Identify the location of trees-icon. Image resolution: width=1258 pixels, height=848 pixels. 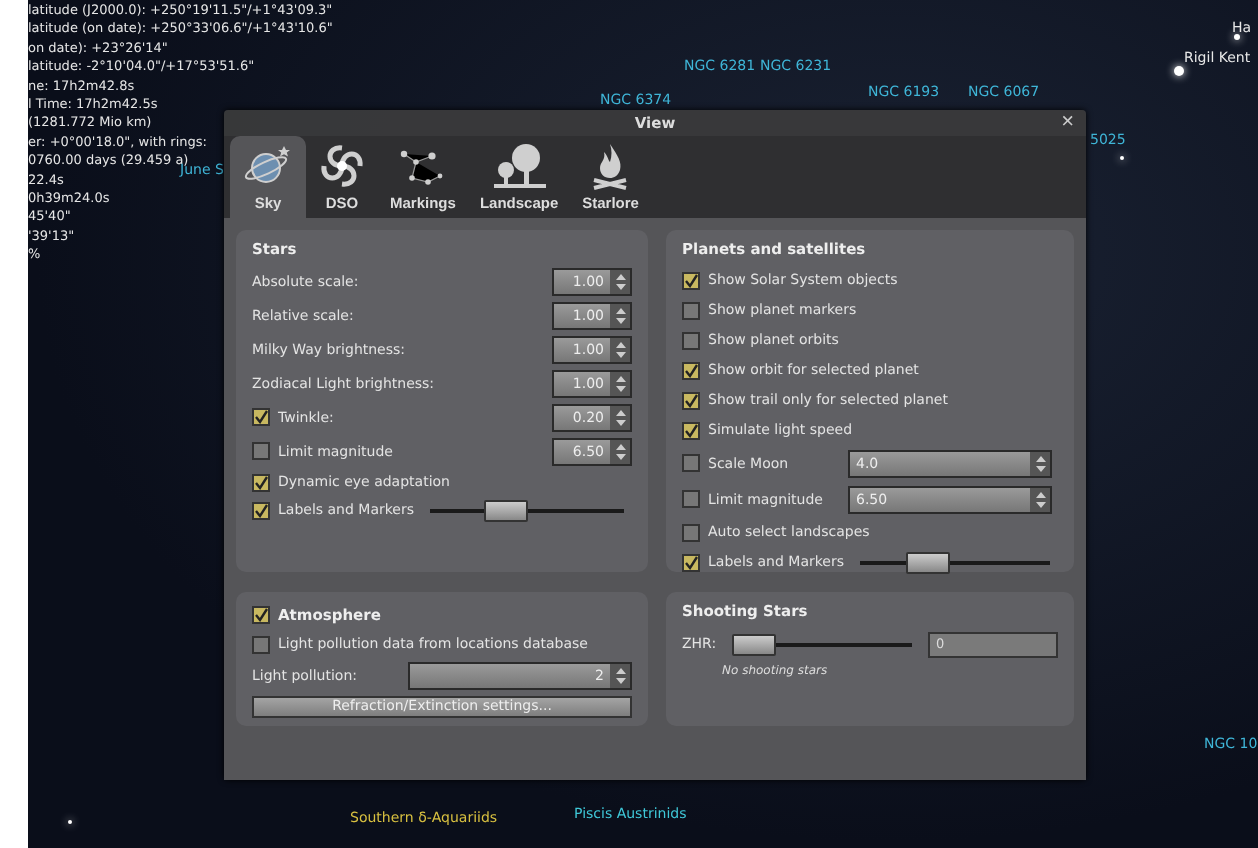
(519, 166).